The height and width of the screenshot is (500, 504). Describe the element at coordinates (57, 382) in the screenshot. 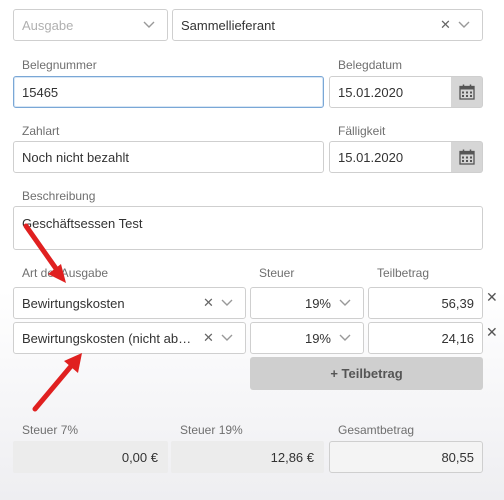

I see `annotation-arrow` at that location.